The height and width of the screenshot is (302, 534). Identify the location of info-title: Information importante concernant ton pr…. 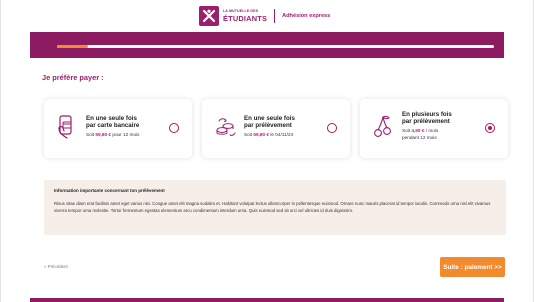
(109, 190).